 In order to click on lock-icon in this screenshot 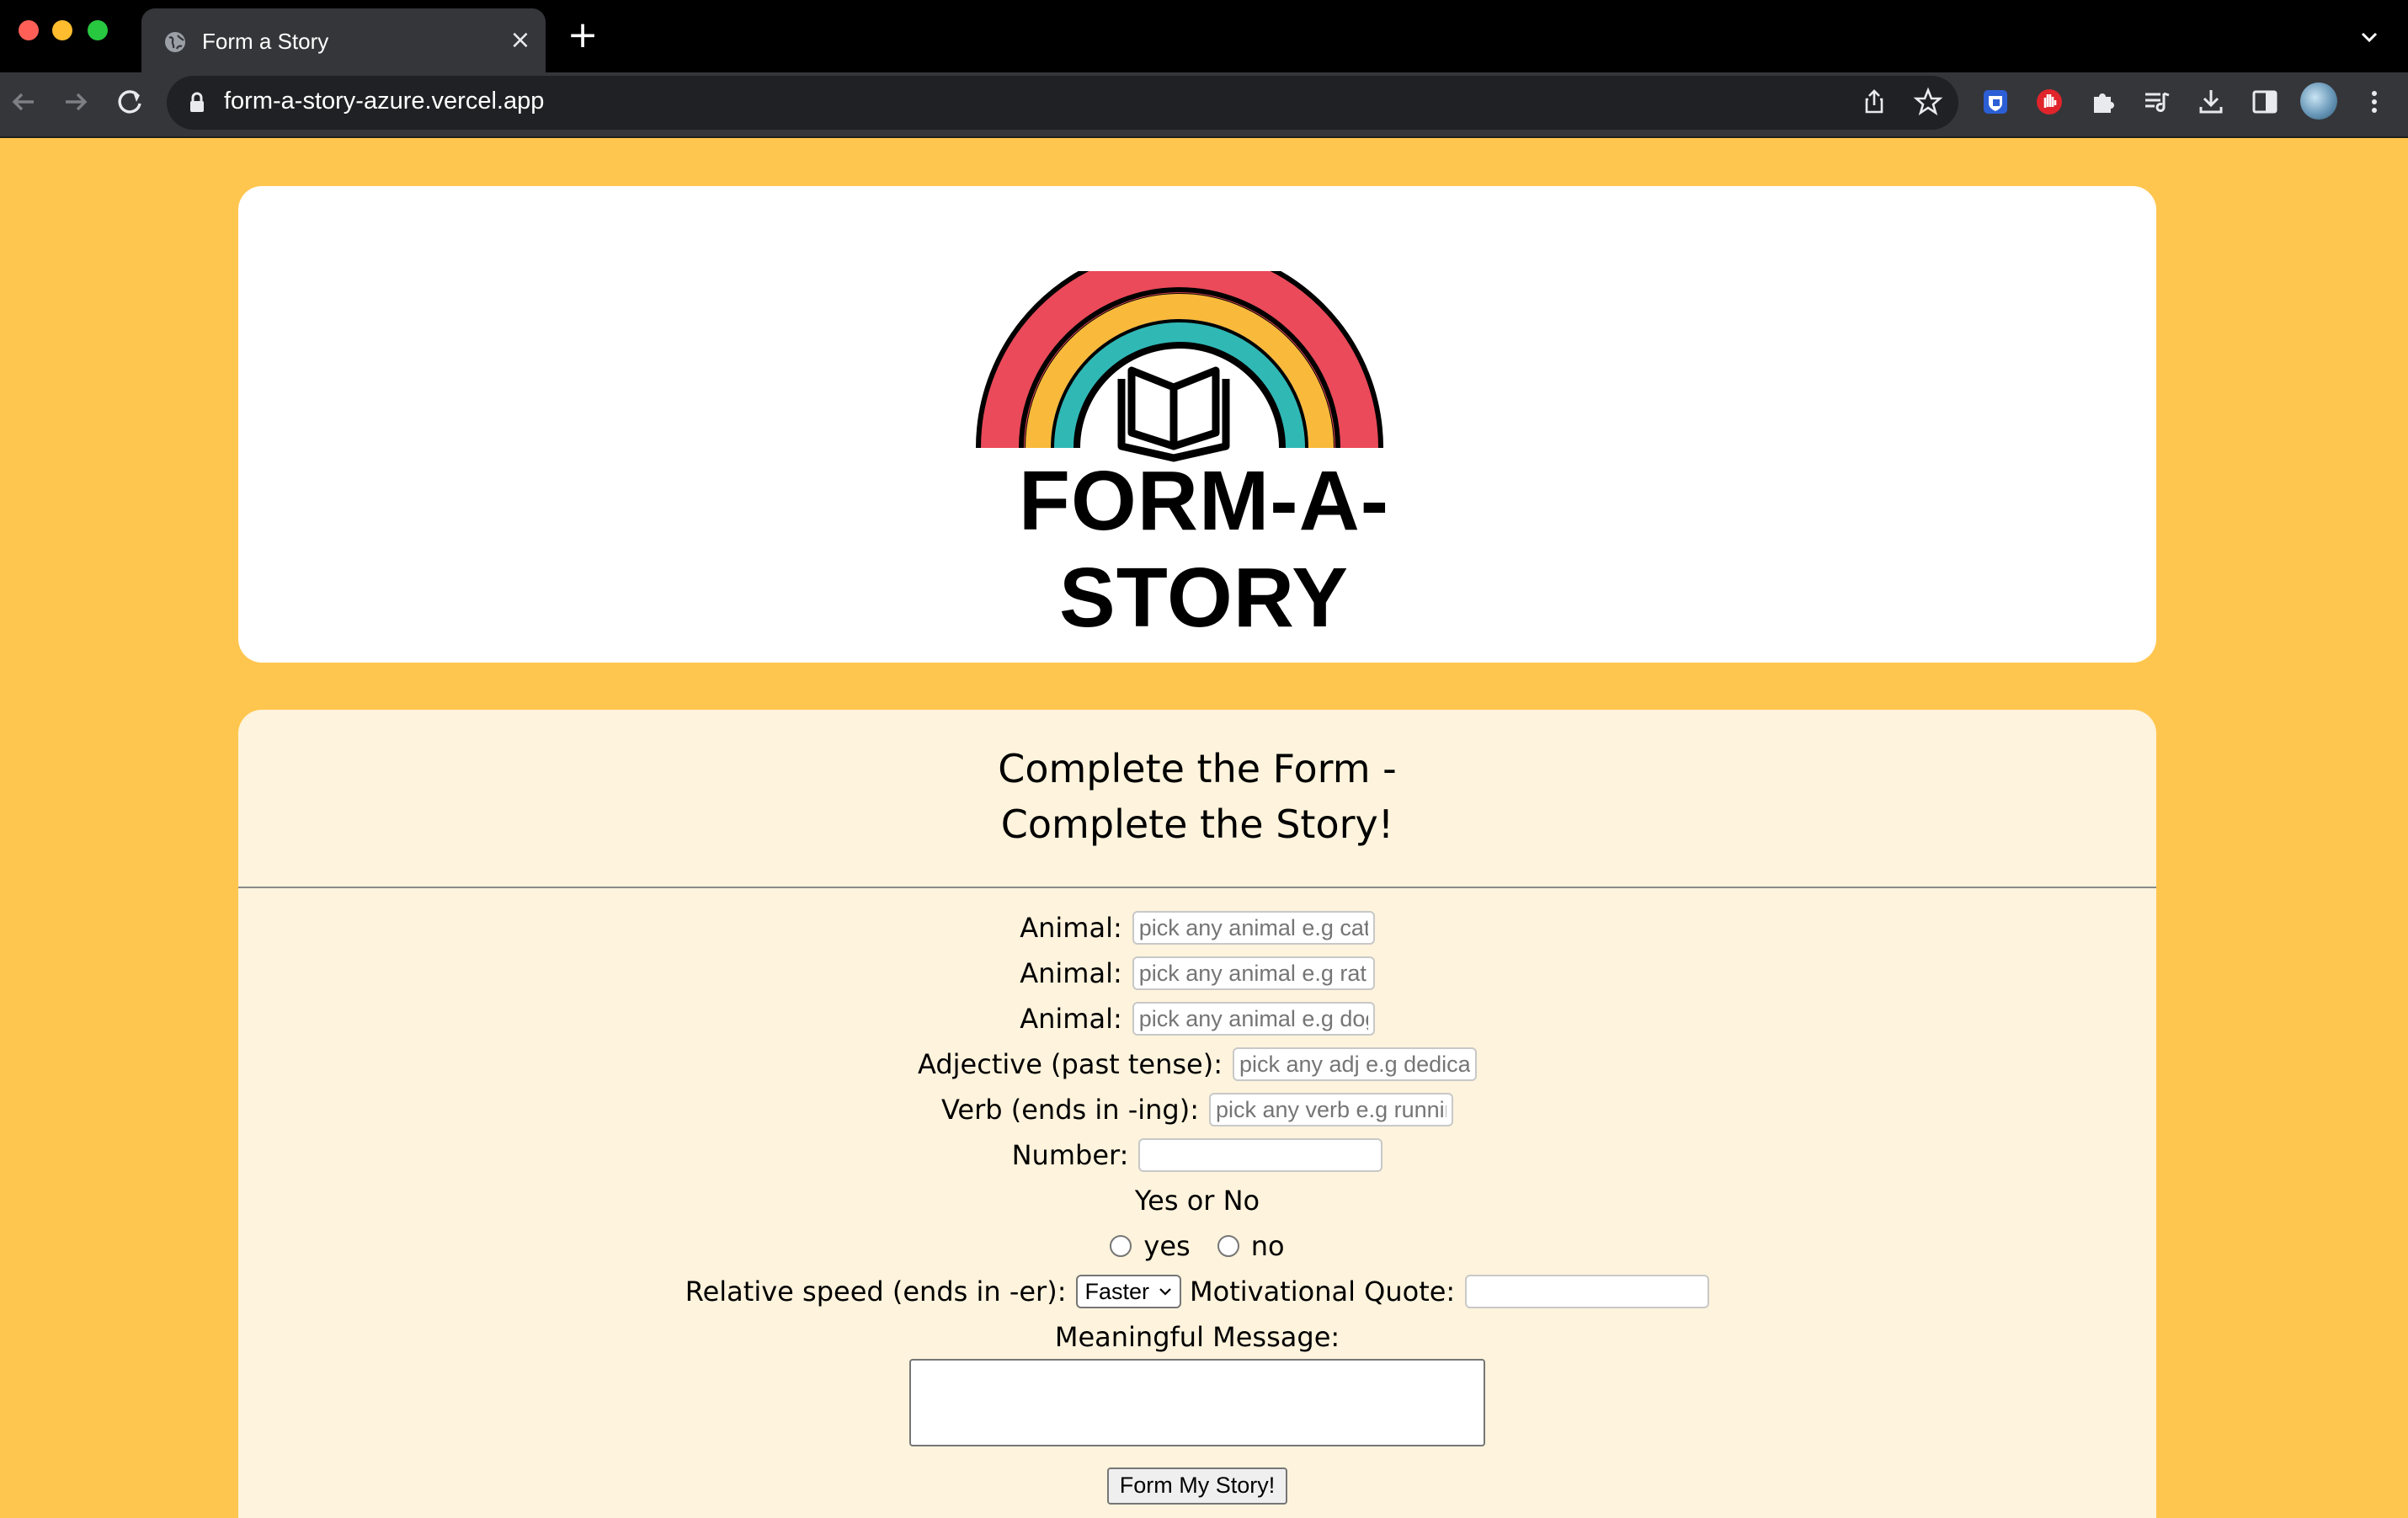, I will do `click(197, 102)`.